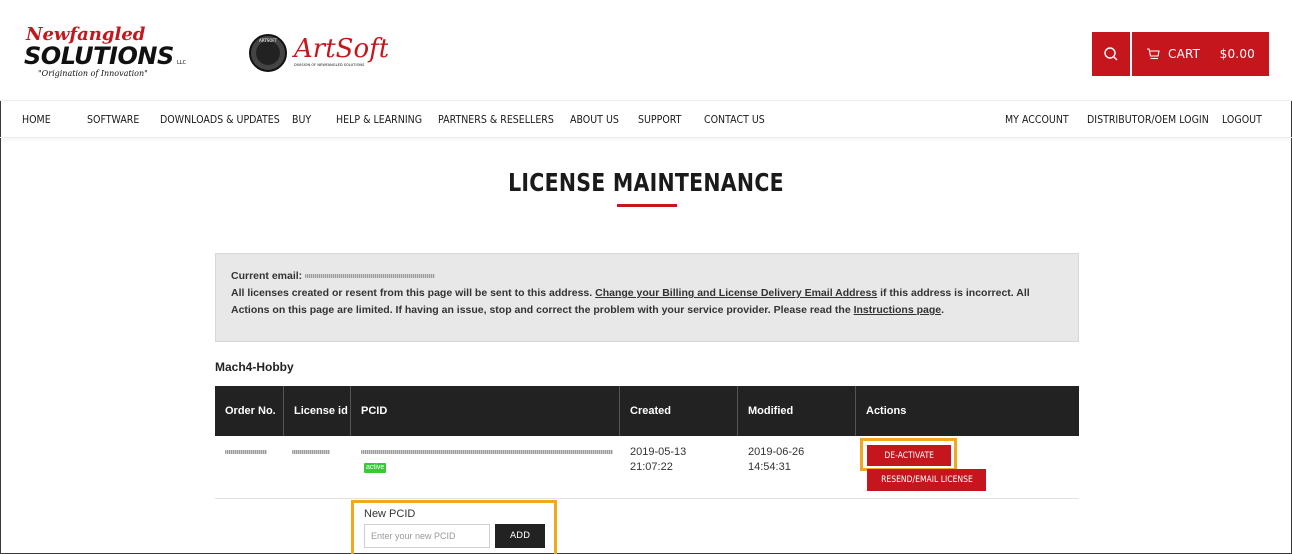 This screenshot has width=1292, height=554. Describe the element at coordinates (99, 56) in the screenshot. I see `svg-text: SOLUTIONS` at that location.